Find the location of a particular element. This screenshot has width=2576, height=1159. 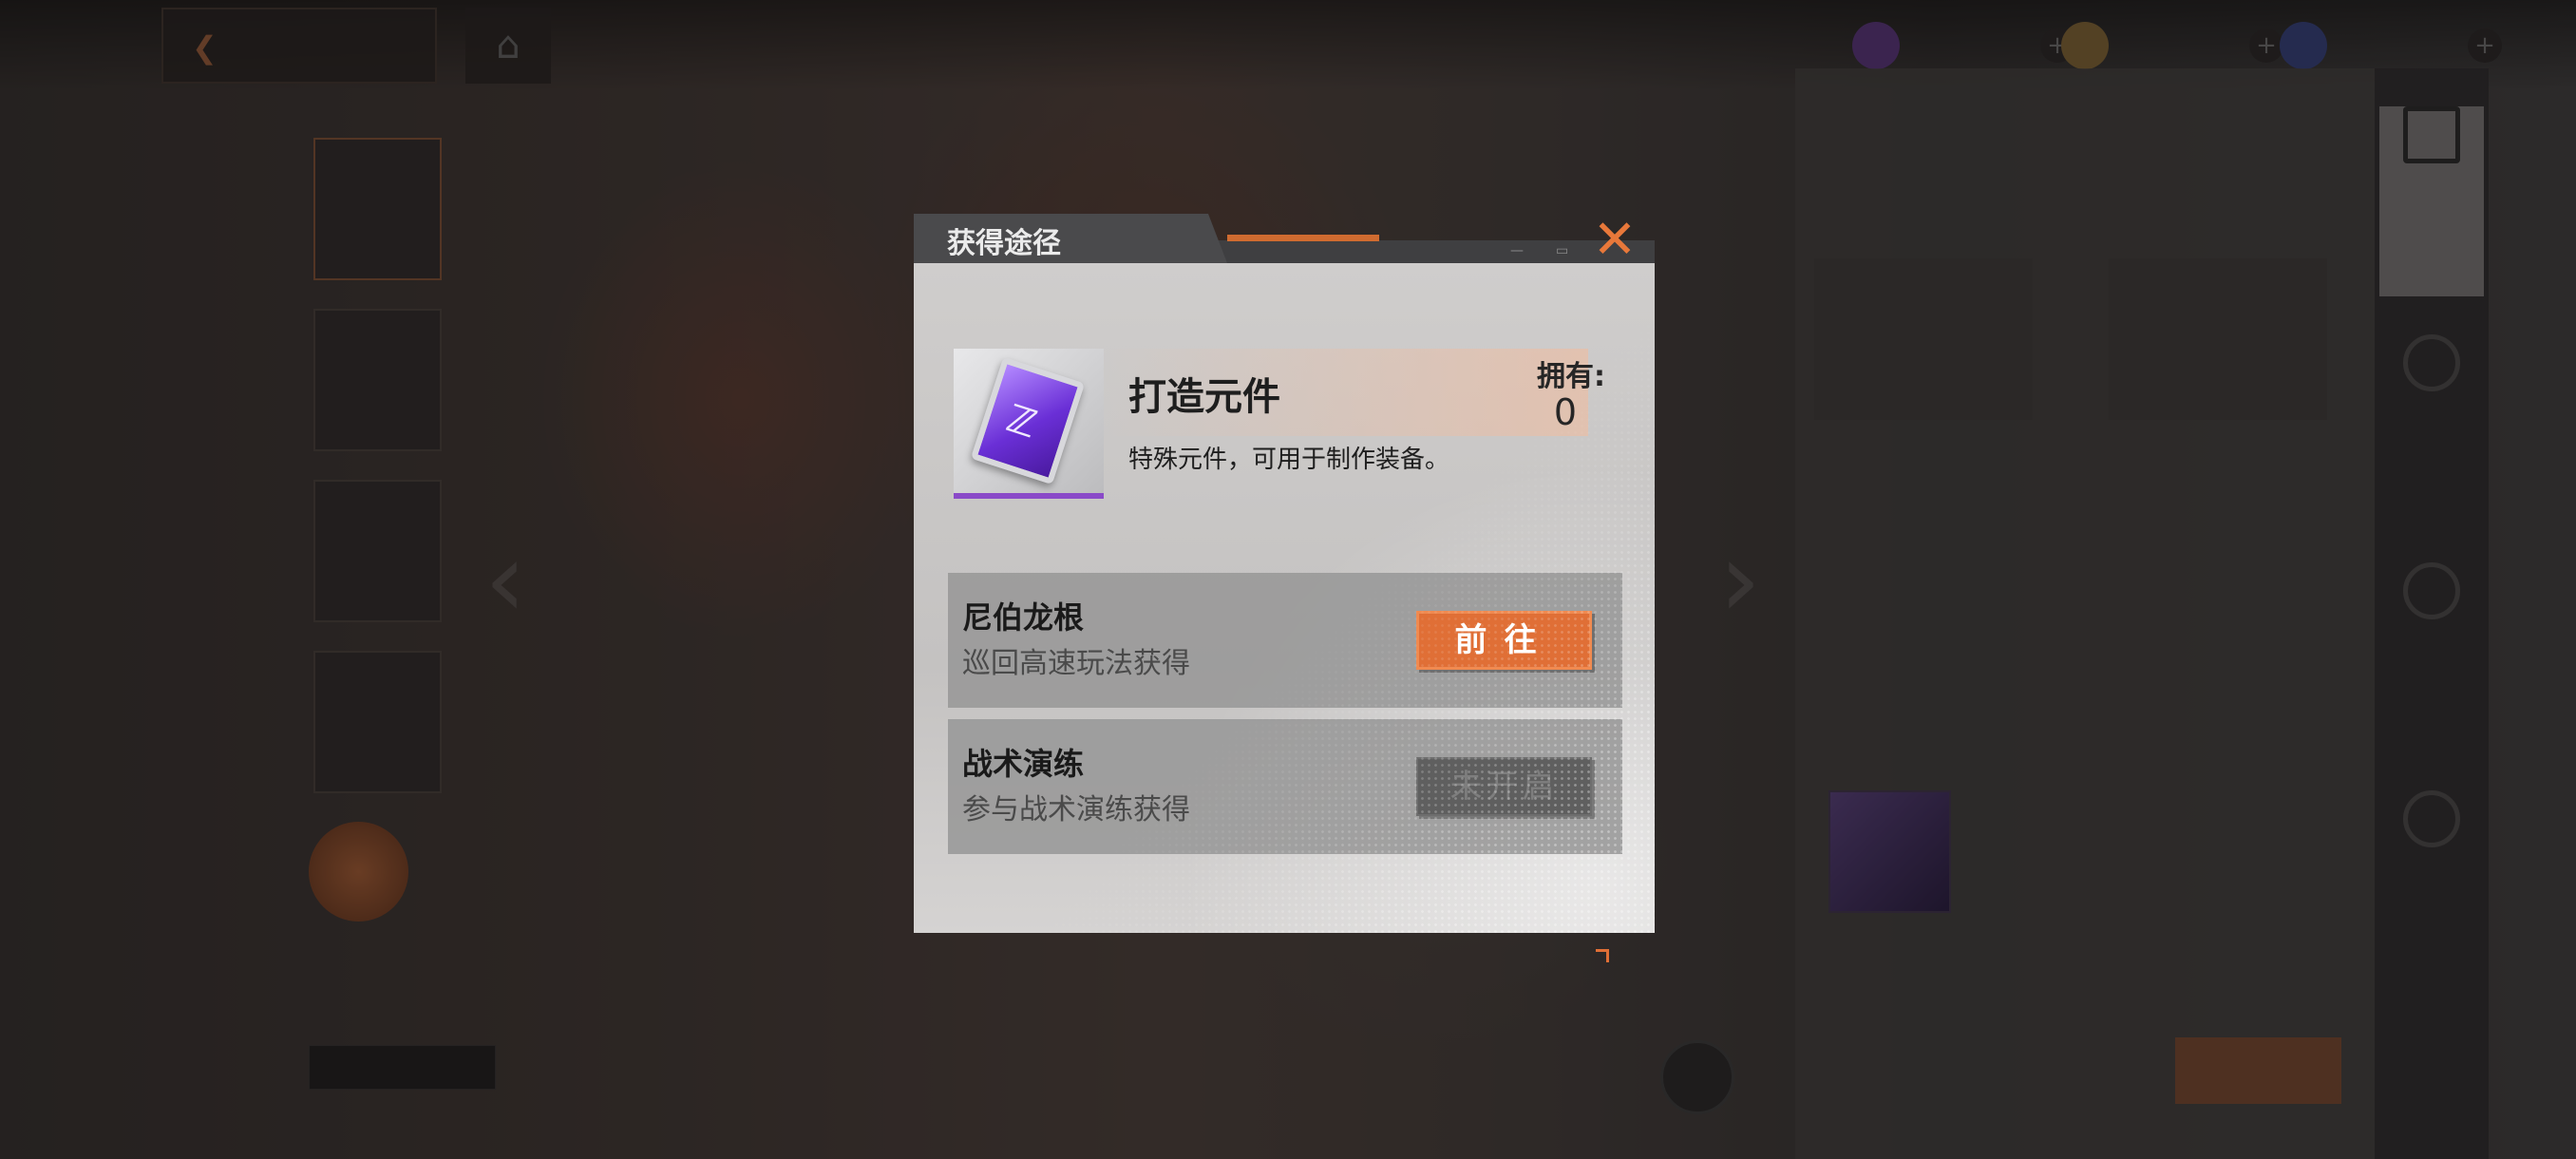

close-icon: ✕ is located at coordinates (1615, 240).